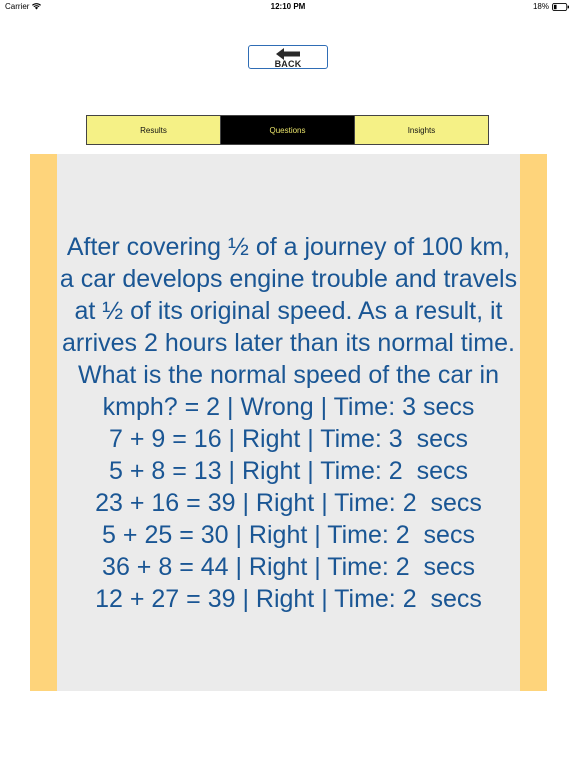 This screenshot has width=576, height=768. I want to click on question-entry: 36 + 8 = 44 | Right | Time: 2 secs, so click(288, 566).